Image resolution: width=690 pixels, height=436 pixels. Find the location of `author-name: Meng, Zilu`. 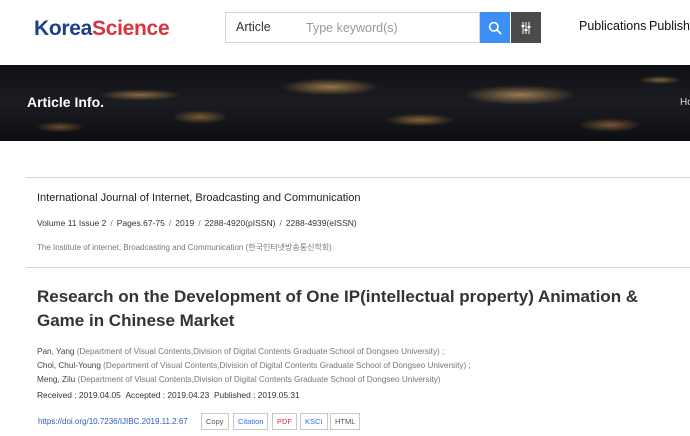

author-name: Meng, Zilu is located at coordinates (56, 379).